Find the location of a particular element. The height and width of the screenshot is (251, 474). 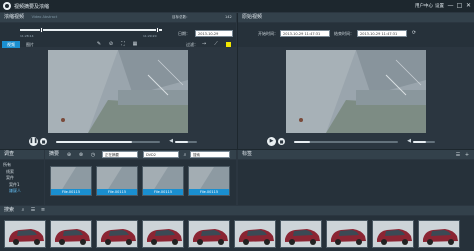

timeline-end-time: 11:29:20 is located at coordinates (150, 36).